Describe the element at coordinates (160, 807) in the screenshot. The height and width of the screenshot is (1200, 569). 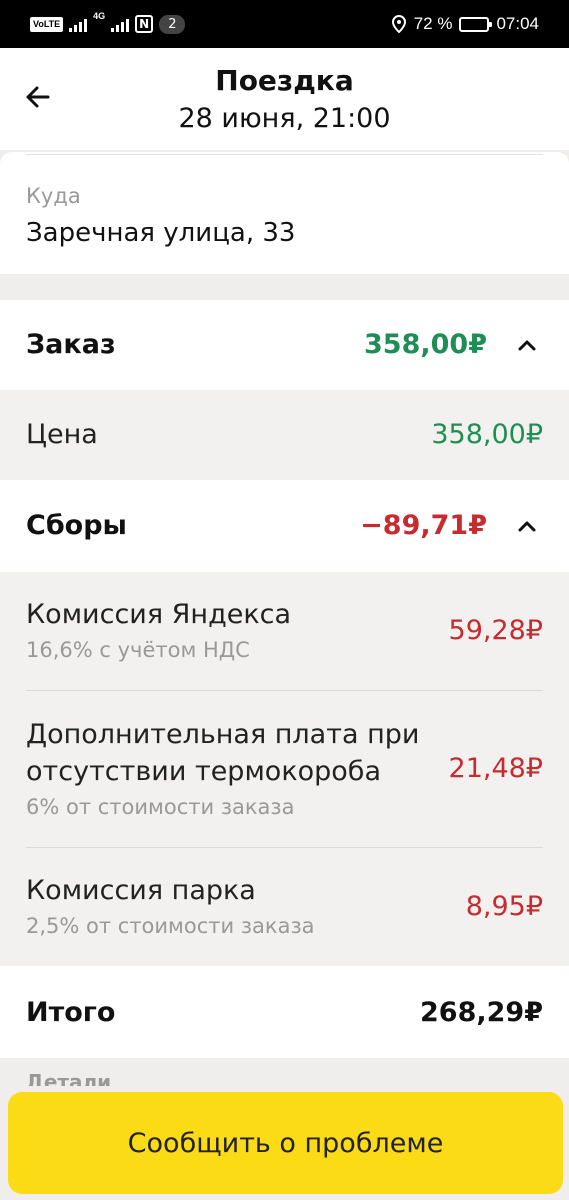
I see `fee-item-note: 6% от стоимости заказа` at that location.